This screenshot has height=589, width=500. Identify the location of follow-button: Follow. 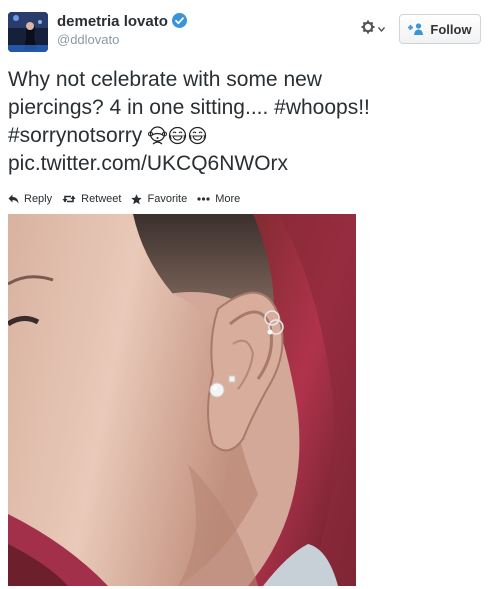
(440, 29).